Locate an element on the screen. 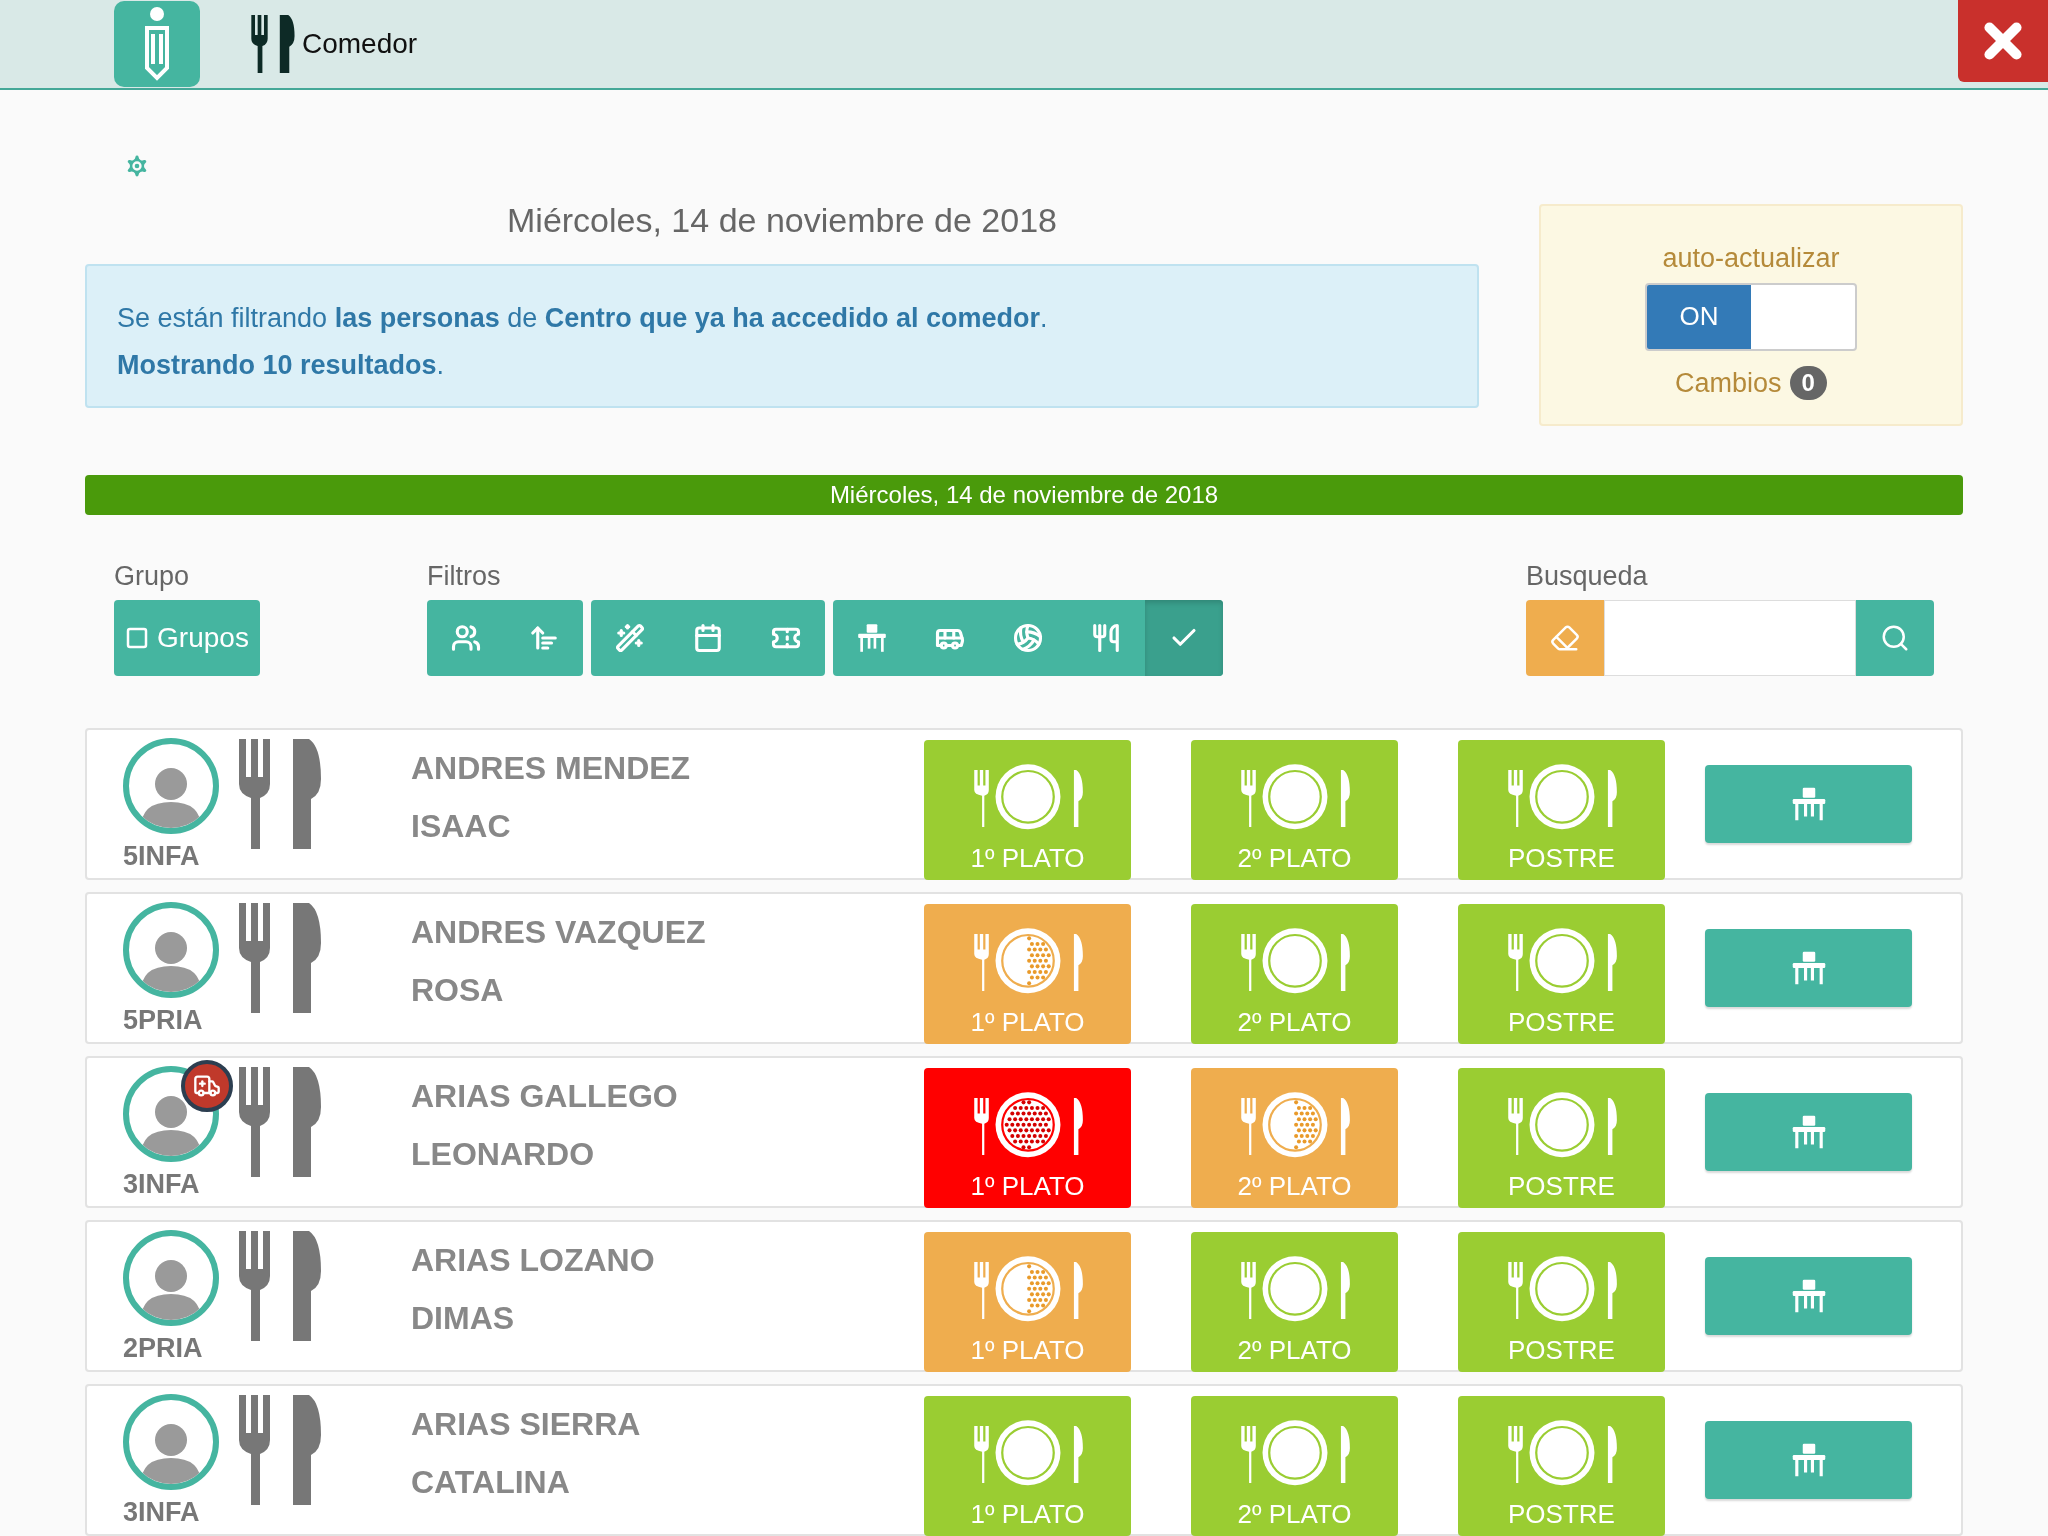 The image size is (2048, 1536). auto-update-toggle: ON is located at coordinates (1751, 316).